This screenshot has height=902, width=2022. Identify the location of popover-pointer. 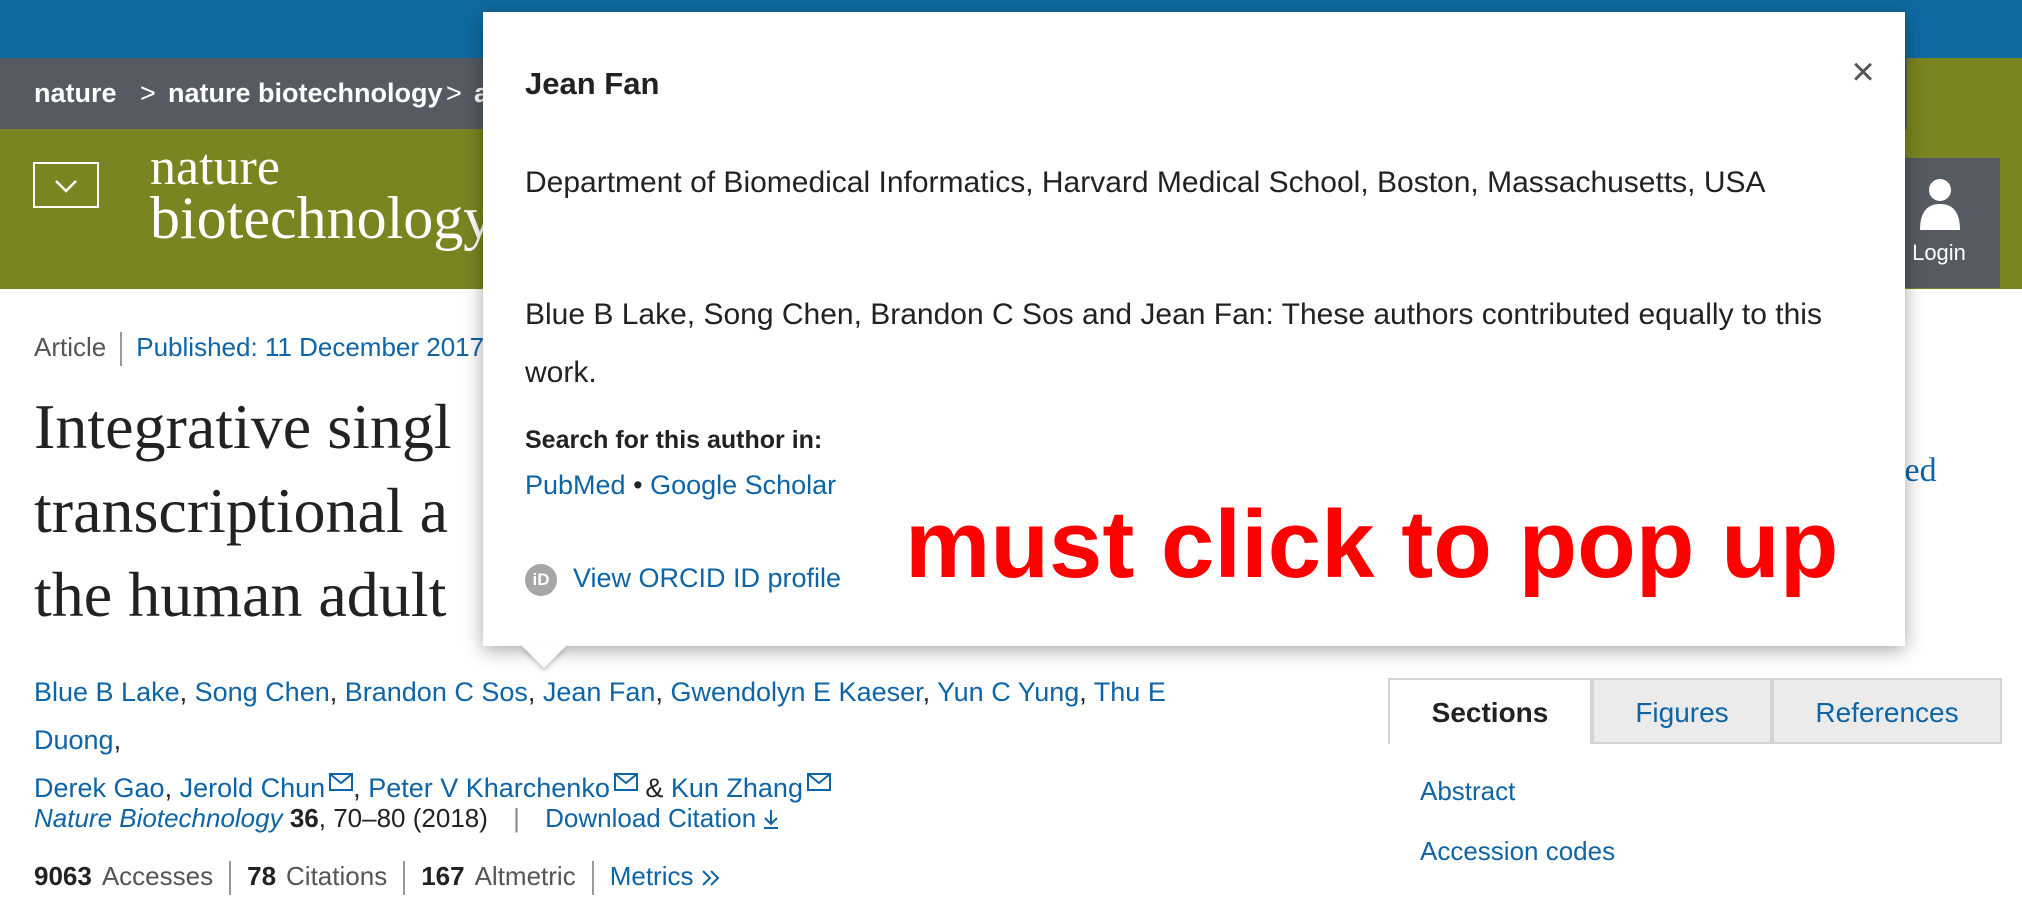
(544, 657).